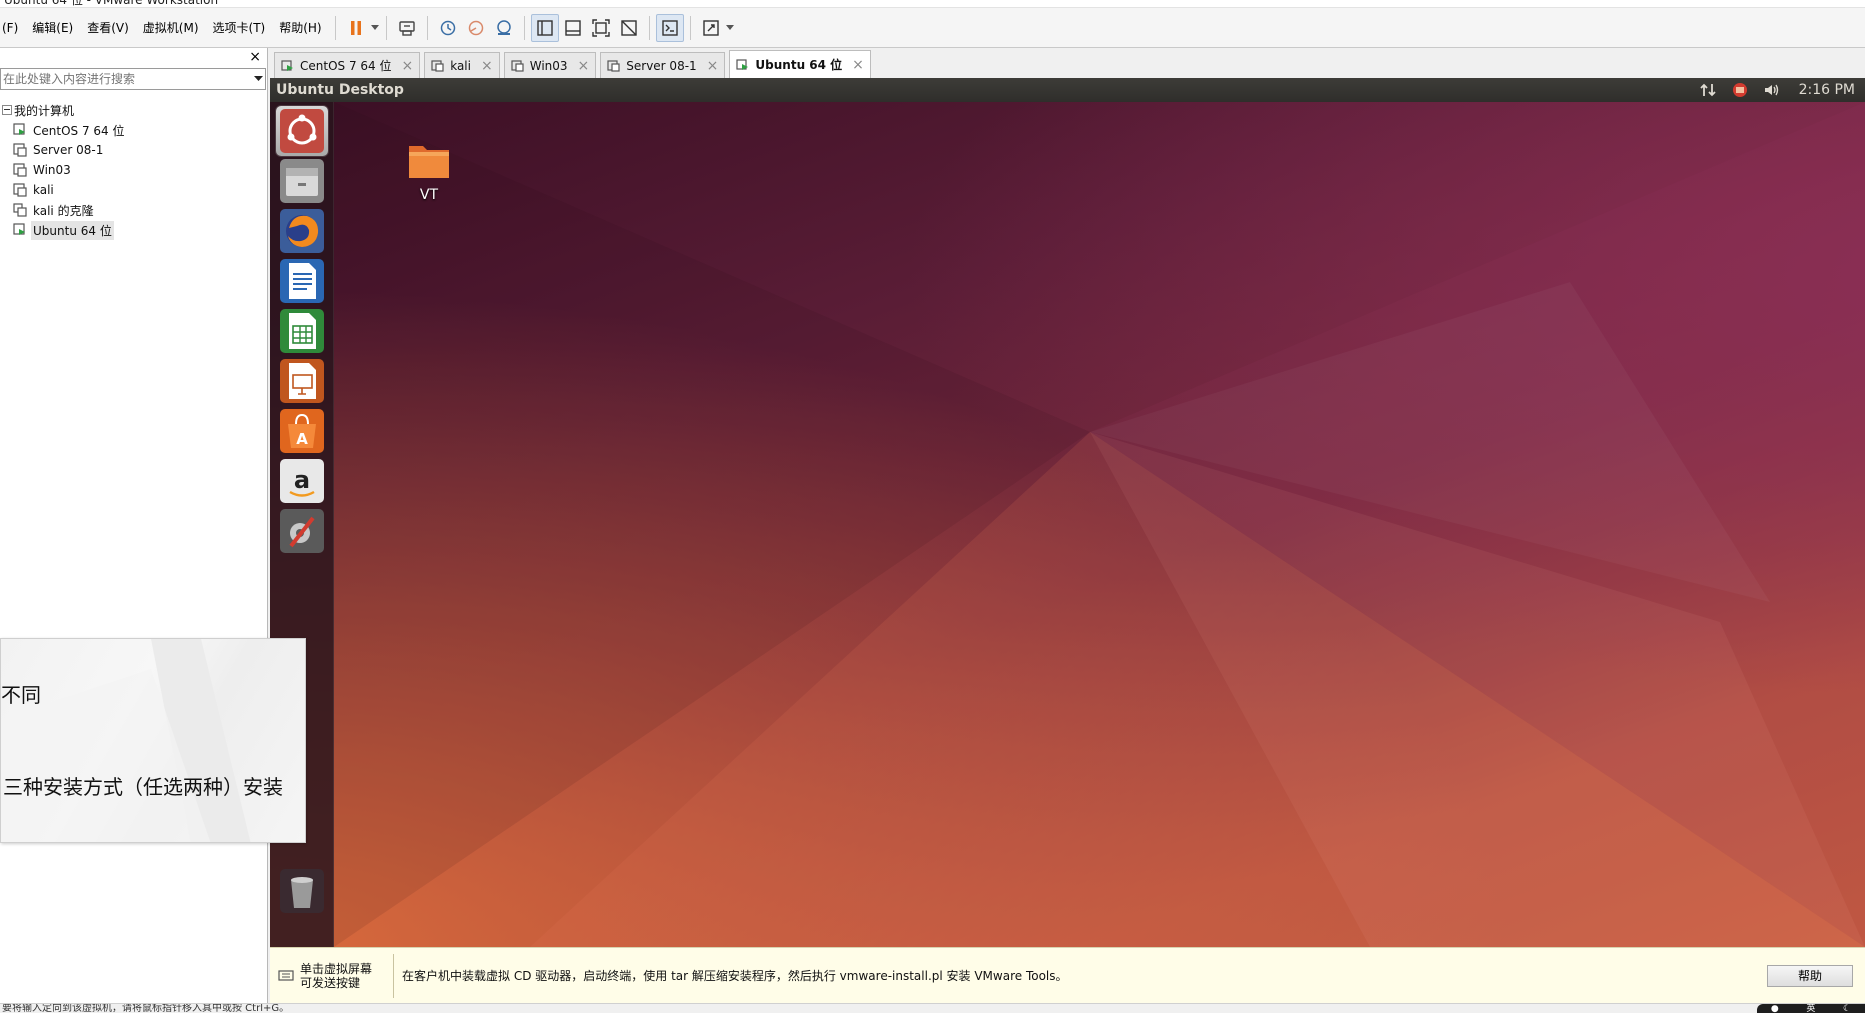  What do you see at coordinates (429, 162) in the screenshot?
I see `folder-icon` at bounding box center [429, 162].